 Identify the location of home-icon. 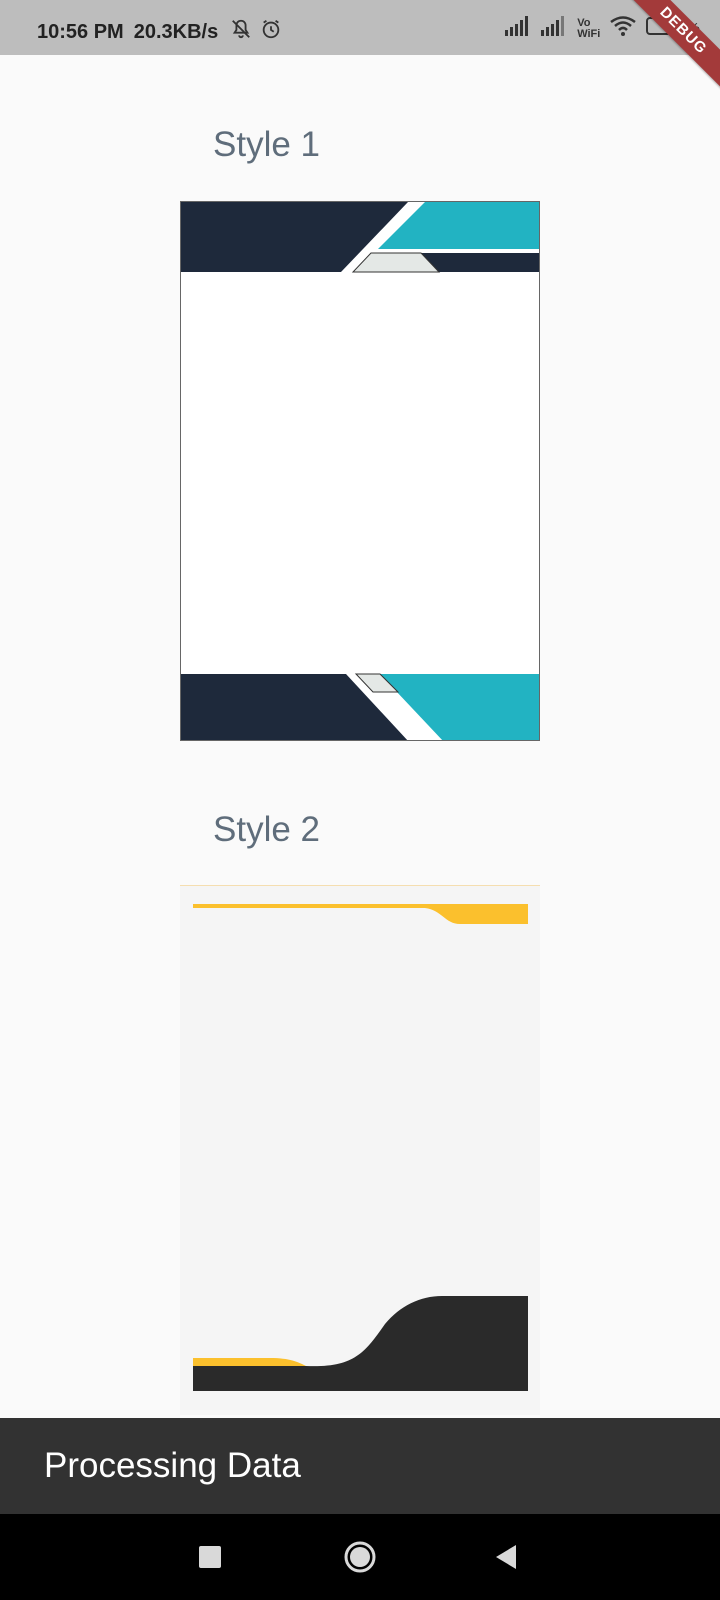
(360, 1557).